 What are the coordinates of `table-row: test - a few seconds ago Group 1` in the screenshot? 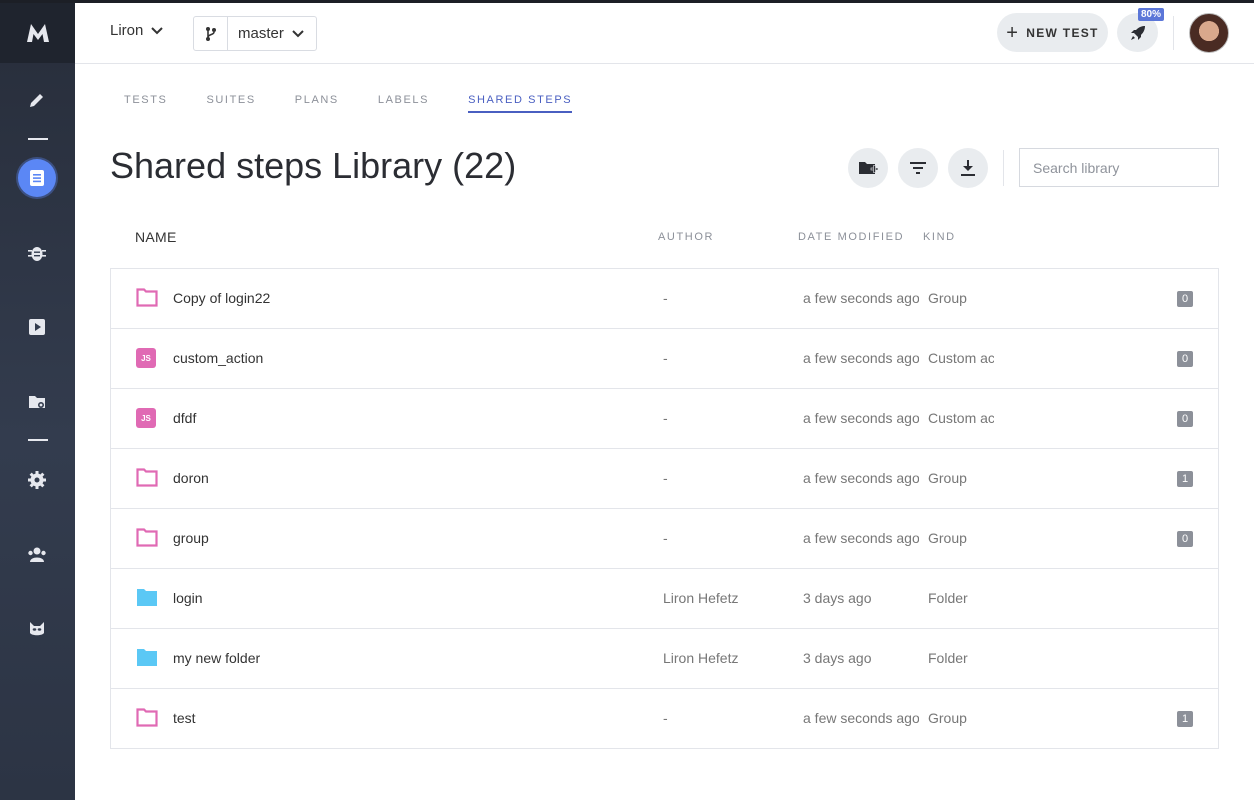 It's located at (664, 718).